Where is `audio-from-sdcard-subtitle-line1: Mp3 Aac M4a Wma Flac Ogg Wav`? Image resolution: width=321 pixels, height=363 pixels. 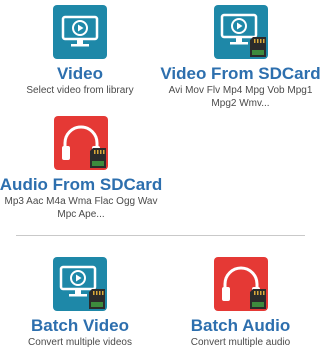 audio-from-sdcard-subtitle-line1: Mp3 Aac M4a Wma Flac Ogg Wav is located at coordinates (81, 201).